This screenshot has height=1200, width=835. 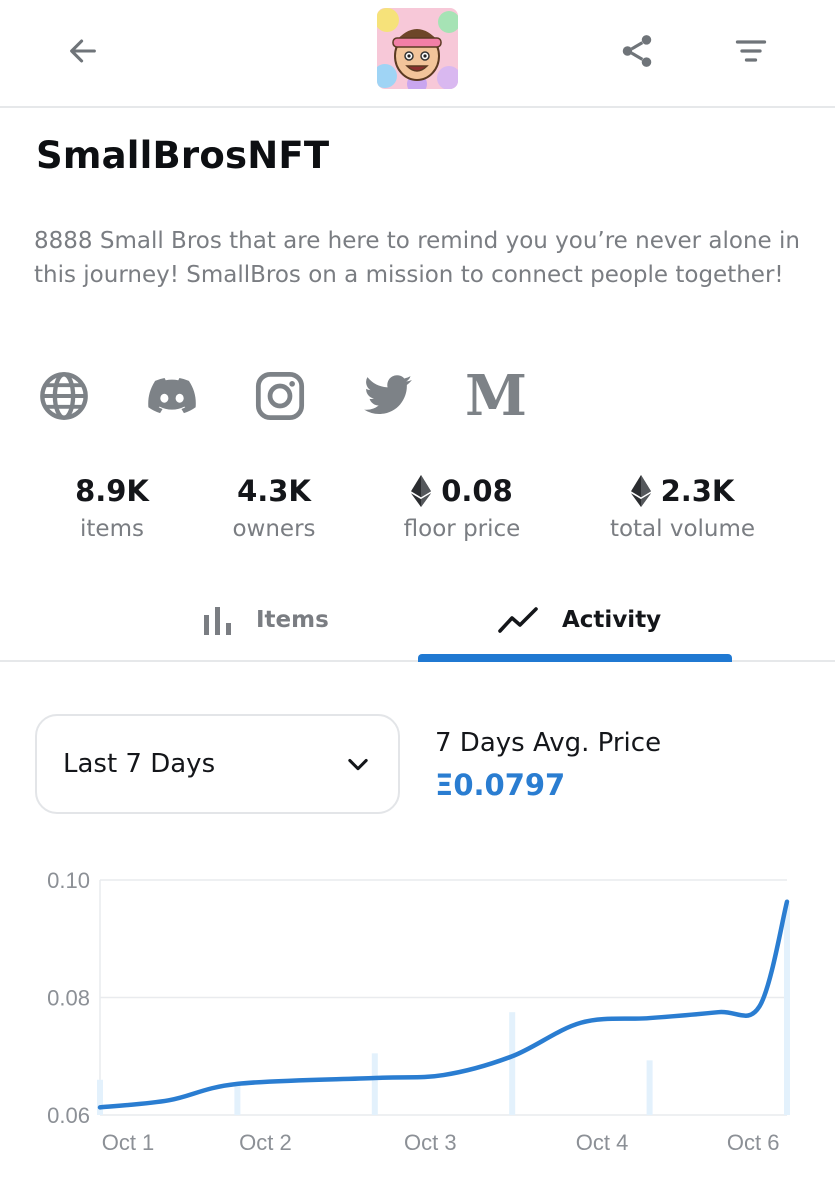 What do you see at coordinates (602, 1142) in the screenshot?
I see `x-tick-label: Oct 4` at bounding box center [602, 1142].